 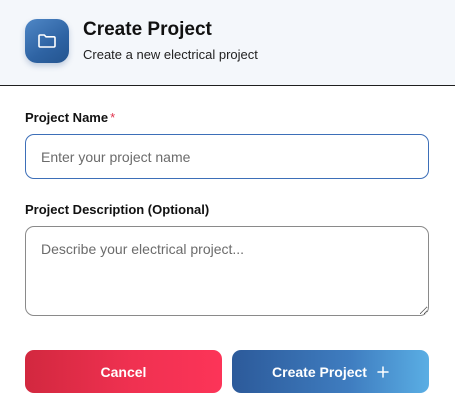 I want to click on plus-icon, so click(x=383, y=371).